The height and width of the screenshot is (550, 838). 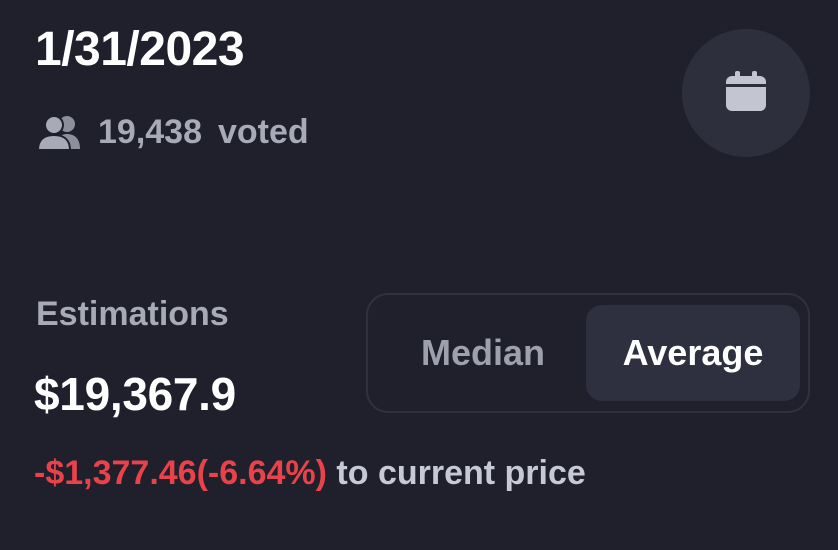 I want to click on estimation-value: $19,367.9, so click(x=135, y=394).